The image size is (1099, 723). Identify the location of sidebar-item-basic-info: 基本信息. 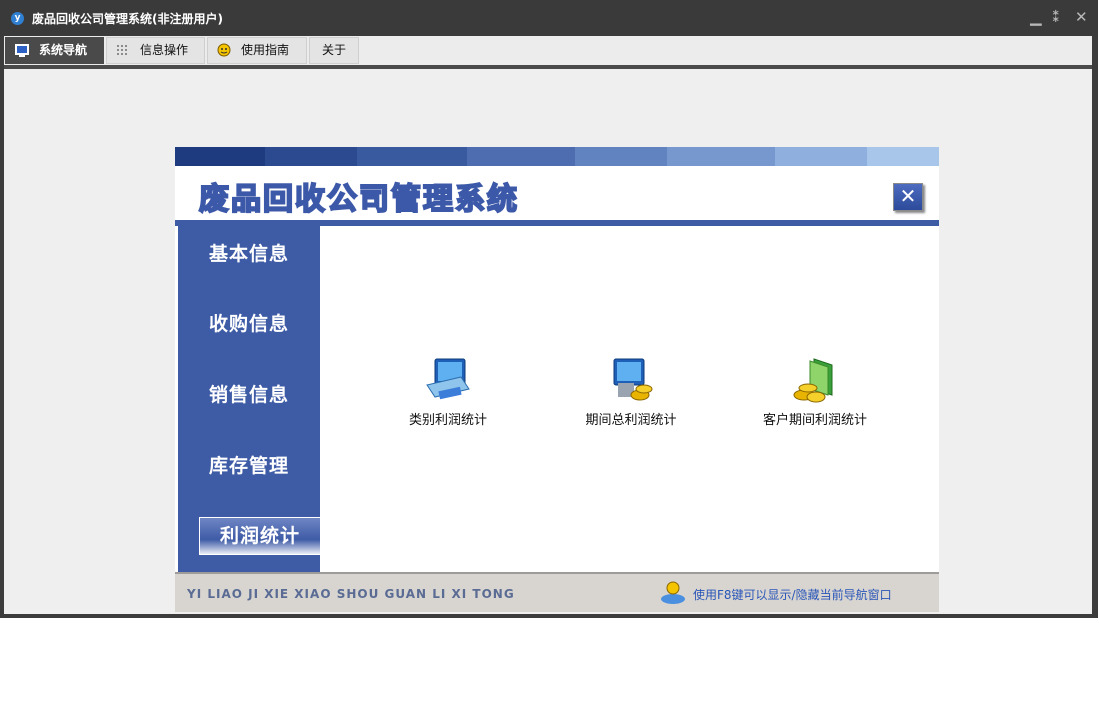
(249, 254).